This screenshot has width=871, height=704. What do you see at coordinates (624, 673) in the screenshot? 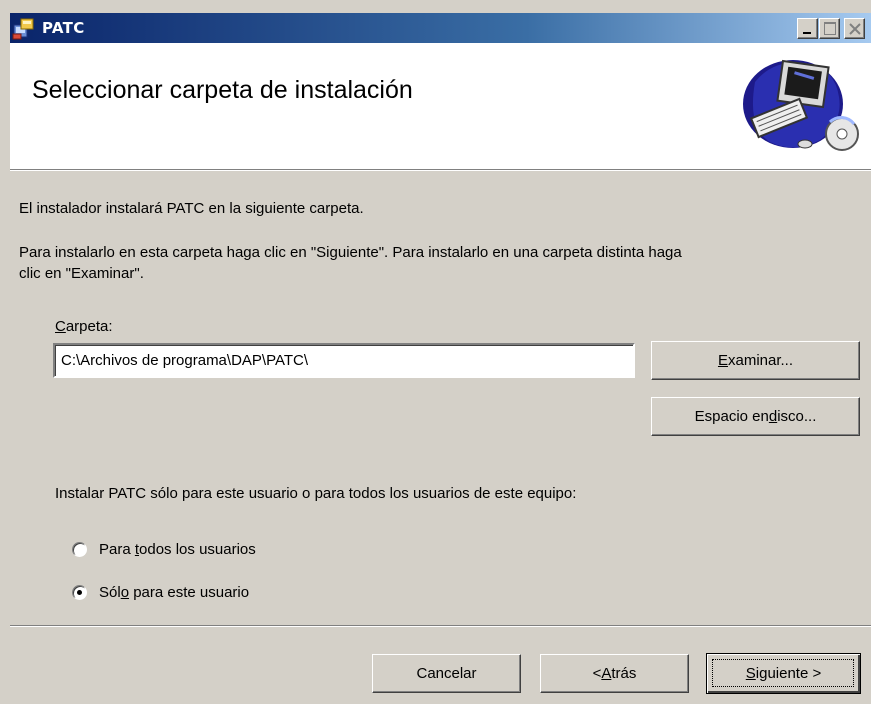
I see `back-label: trás` at bounding box center [624, 673].